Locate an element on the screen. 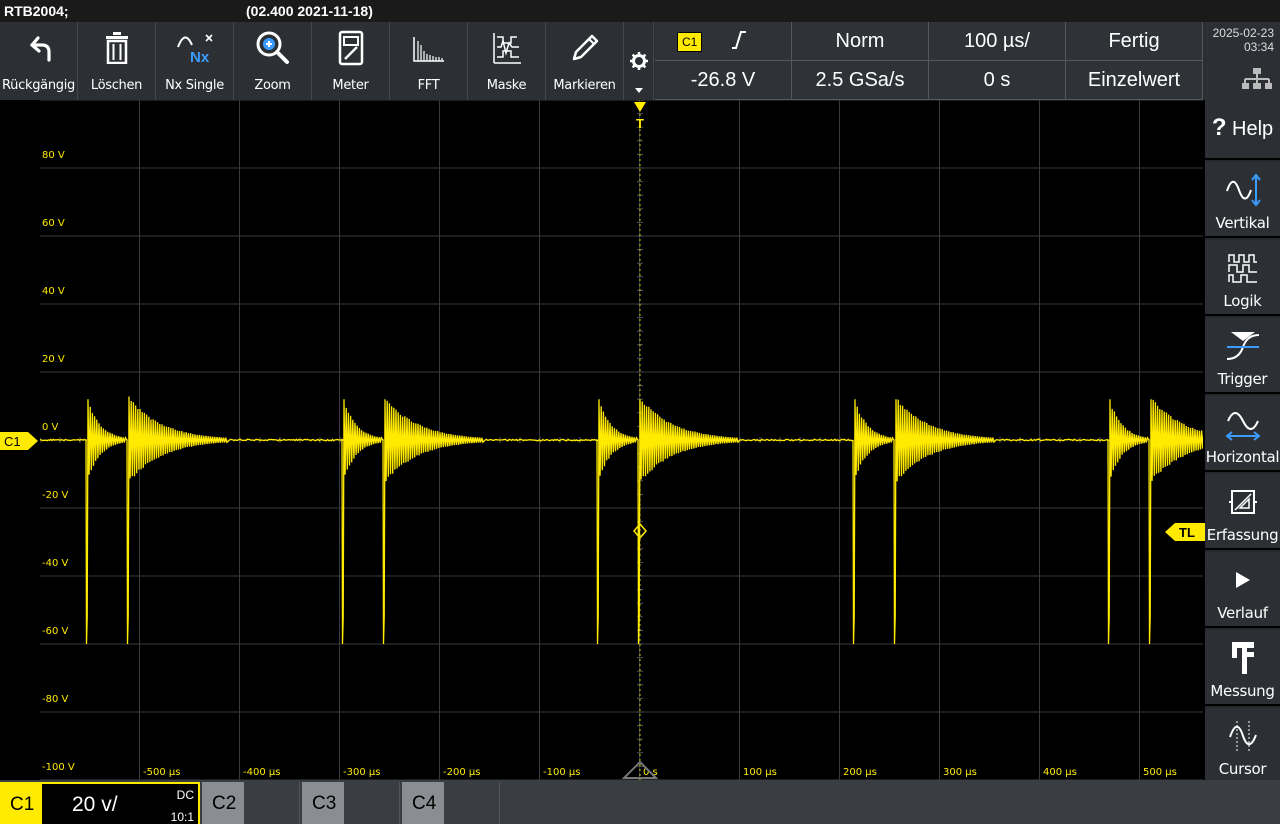  acquisition-label: Erfassung is located at coordinates (1242, 535).